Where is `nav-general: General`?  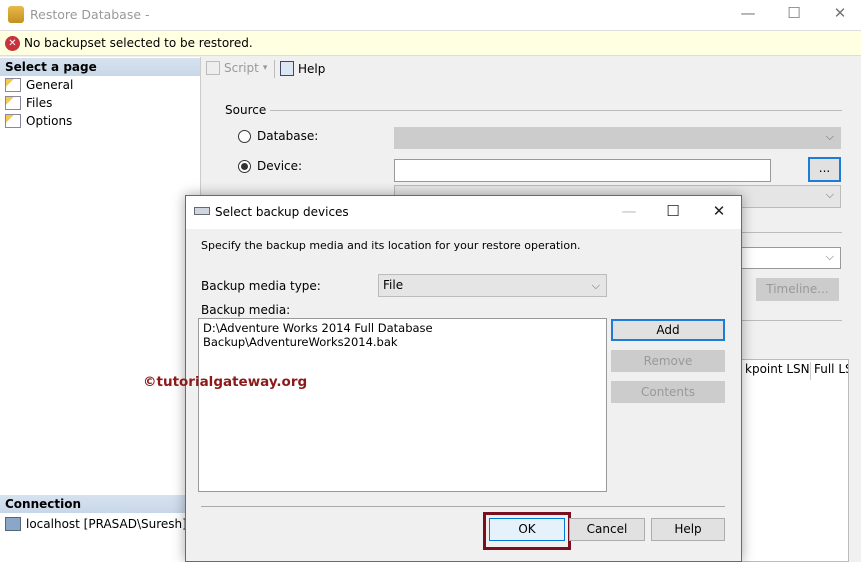 nav-general: General is located at coordinates (39, 85).